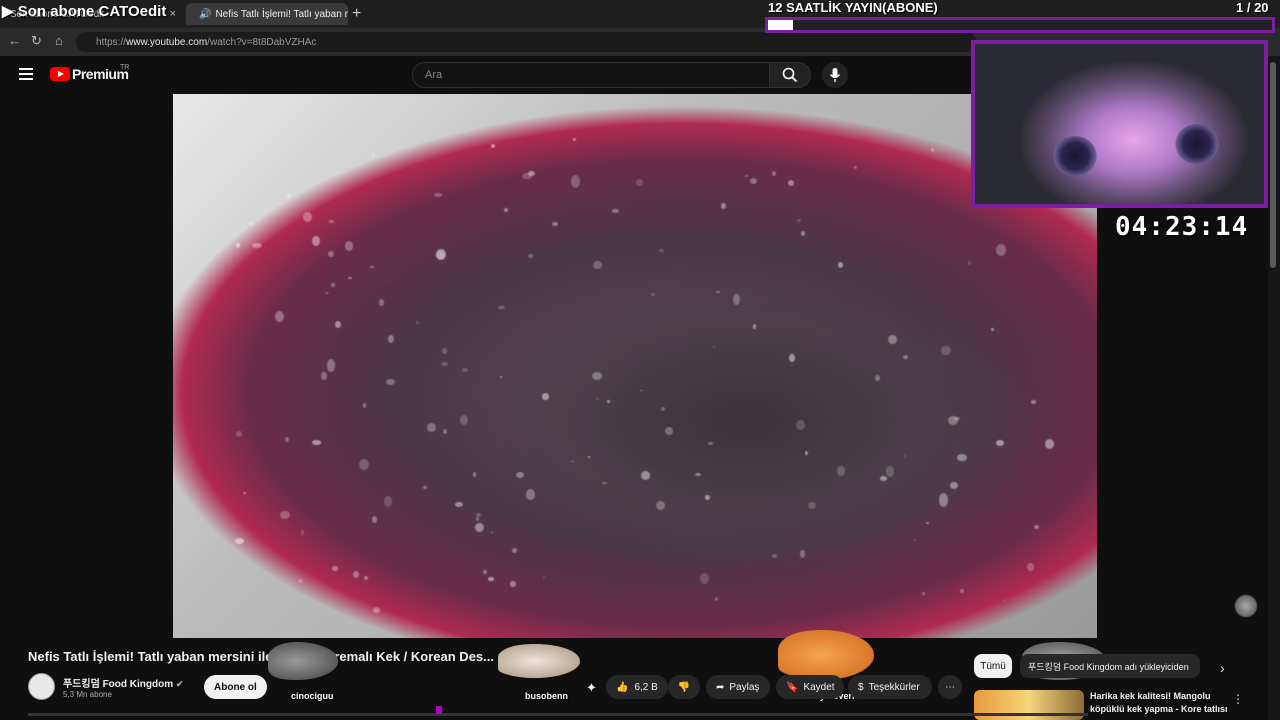  What do you see at coordinates (622, 687) in the screenshot?
I see `thumbs-up-icon: 👍` at bounding box center [622, 687].